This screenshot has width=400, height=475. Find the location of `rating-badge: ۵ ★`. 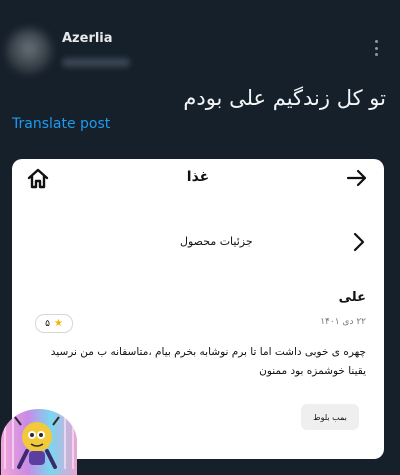

rating-badge: ۵ ★ is located at coordinates (54, 323).